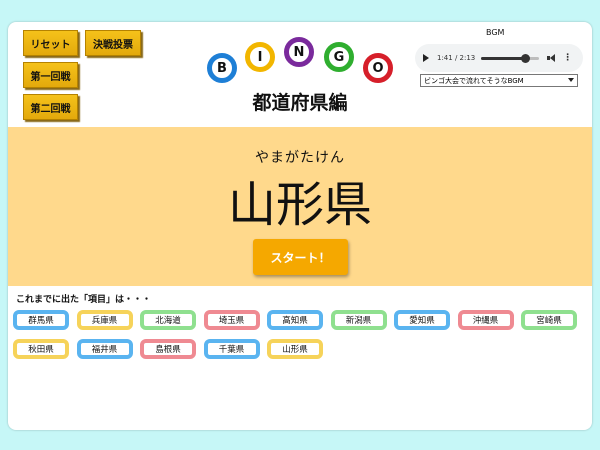 This screenshot has width=600, height=450. I want to click on history-item: 北海道, so click(168, 320).